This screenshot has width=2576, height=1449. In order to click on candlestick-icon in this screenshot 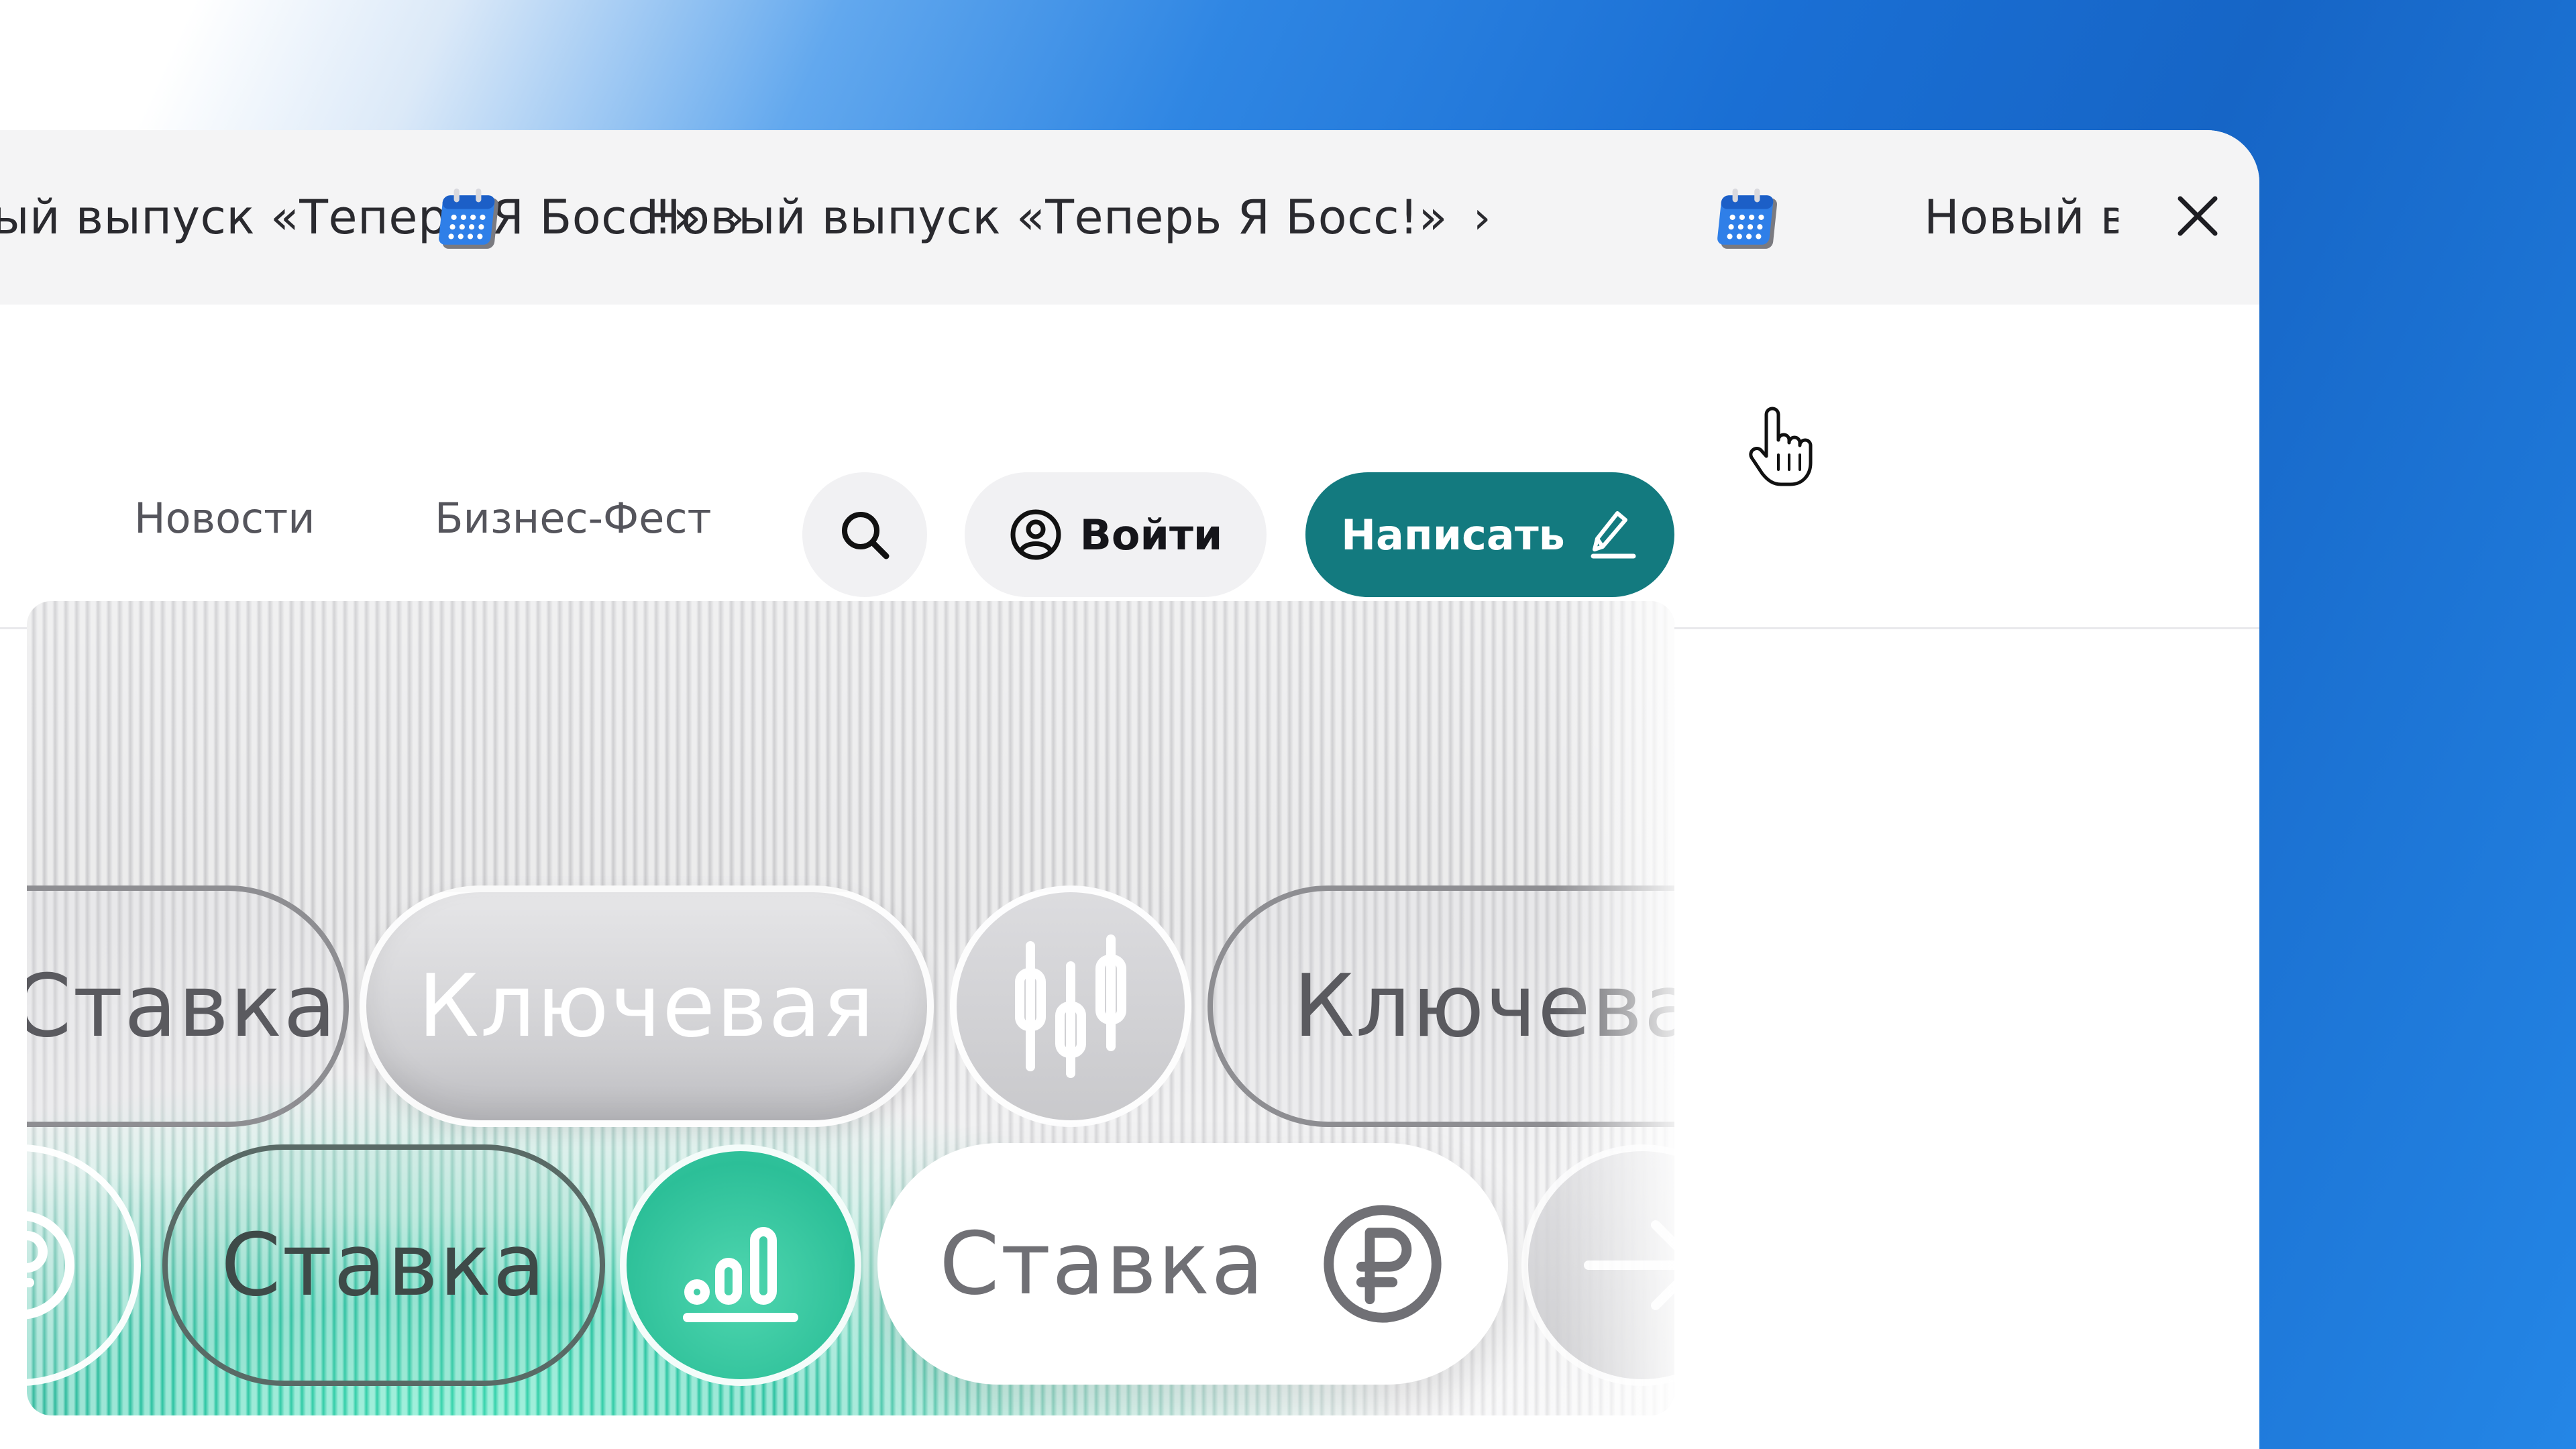, I will do `click(1070, 1006)`.